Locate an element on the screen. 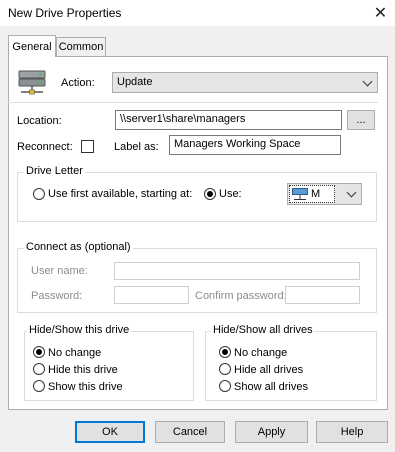 The height and width of the screenshot is (452, 395). use-first-available-label: Use first available, starting at: is located at coordinates (120, 194).